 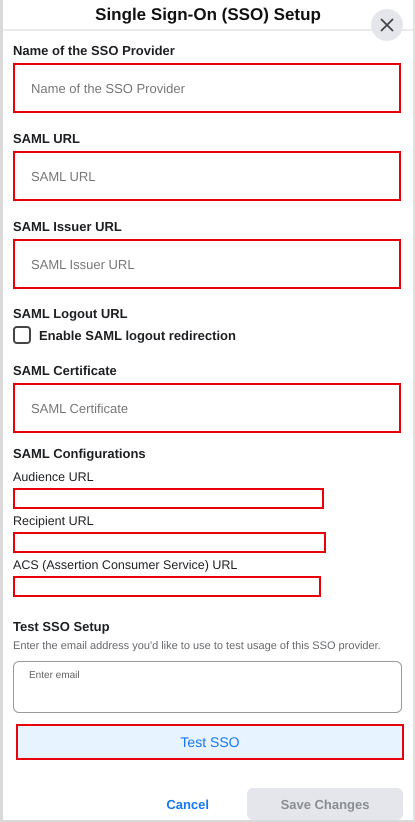 What do you see at coordinates (207, 408) in the screenshot?
I see `text-field: SAML Certificate` at bounding box center [207, 408].